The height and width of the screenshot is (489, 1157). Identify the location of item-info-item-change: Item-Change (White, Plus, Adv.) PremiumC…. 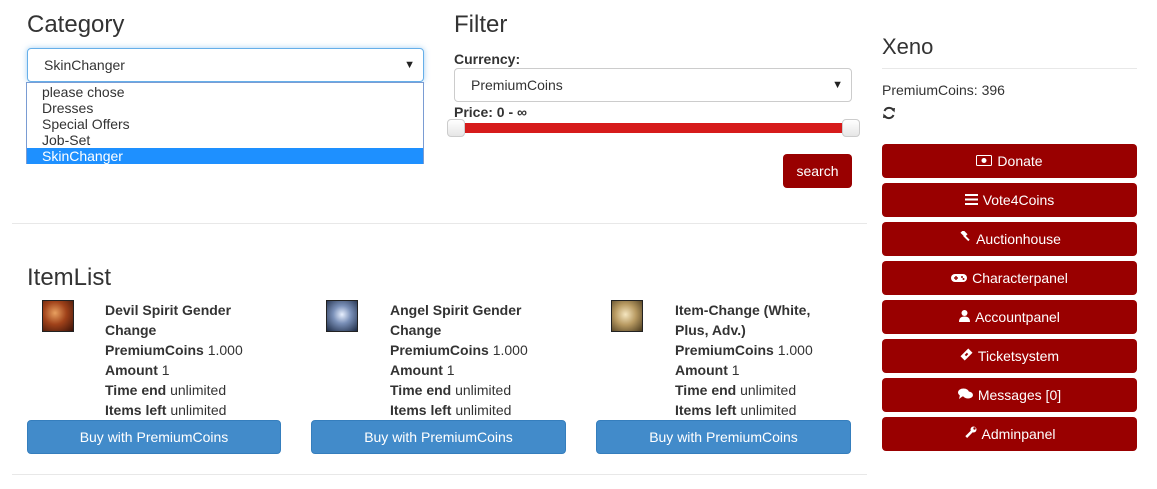
(765, 360).